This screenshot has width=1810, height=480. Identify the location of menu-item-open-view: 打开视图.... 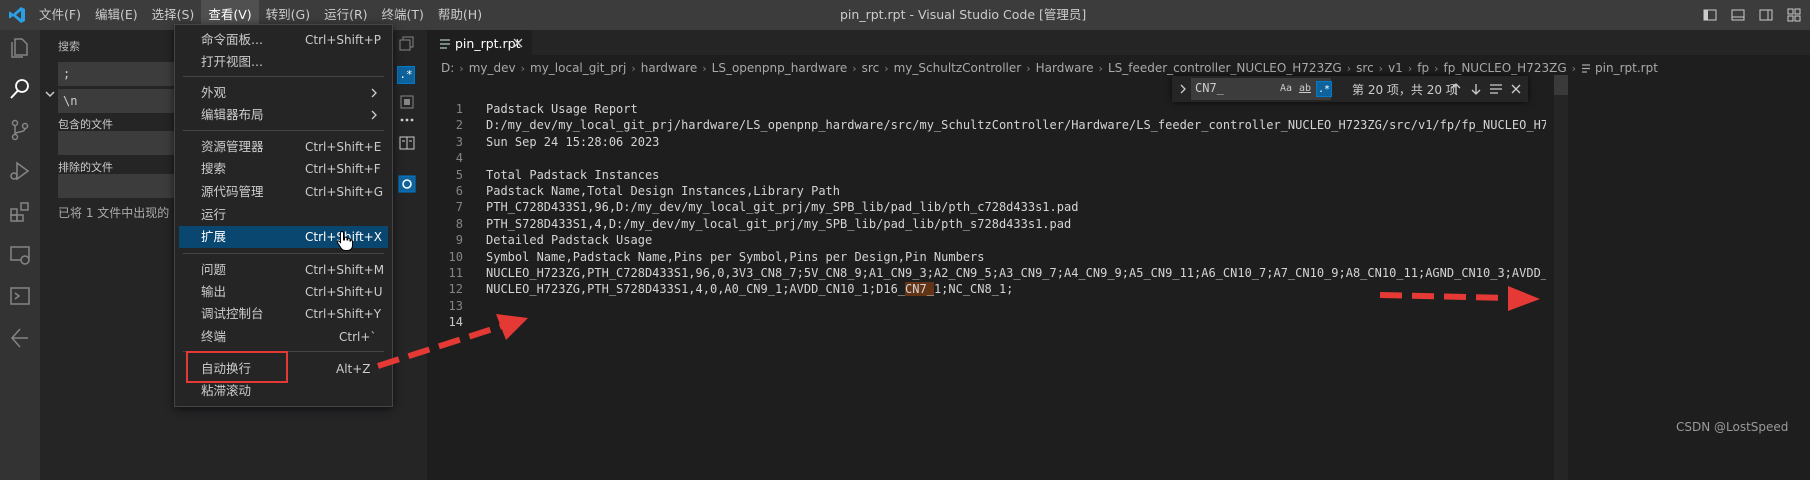
(283, 62).